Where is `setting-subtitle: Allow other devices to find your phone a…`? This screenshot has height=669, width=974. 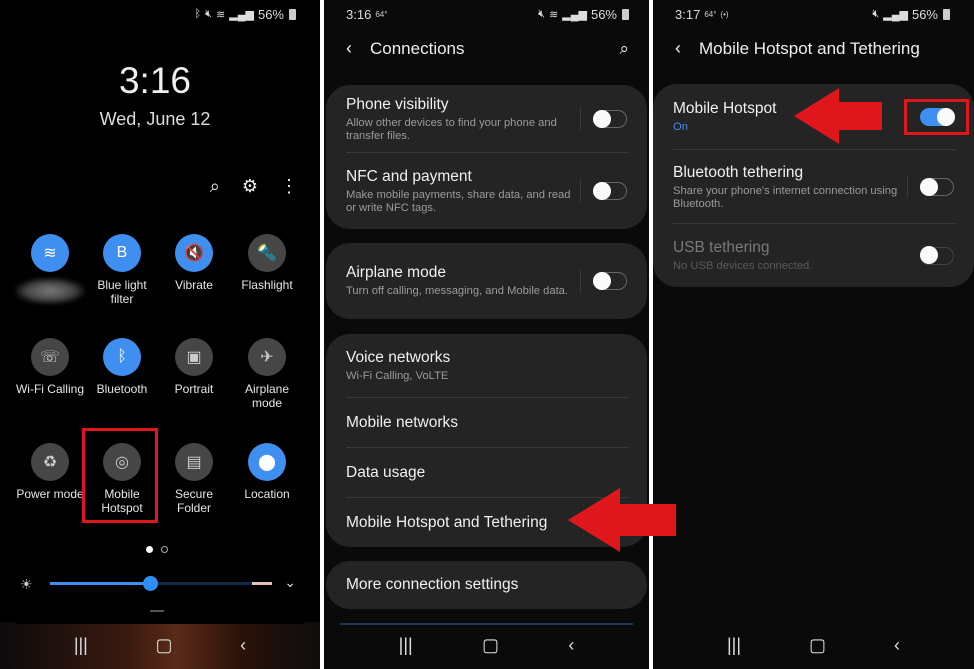
setting-subtitle: Allow other devices to find your phone a… is located at coordinates (451, 129).